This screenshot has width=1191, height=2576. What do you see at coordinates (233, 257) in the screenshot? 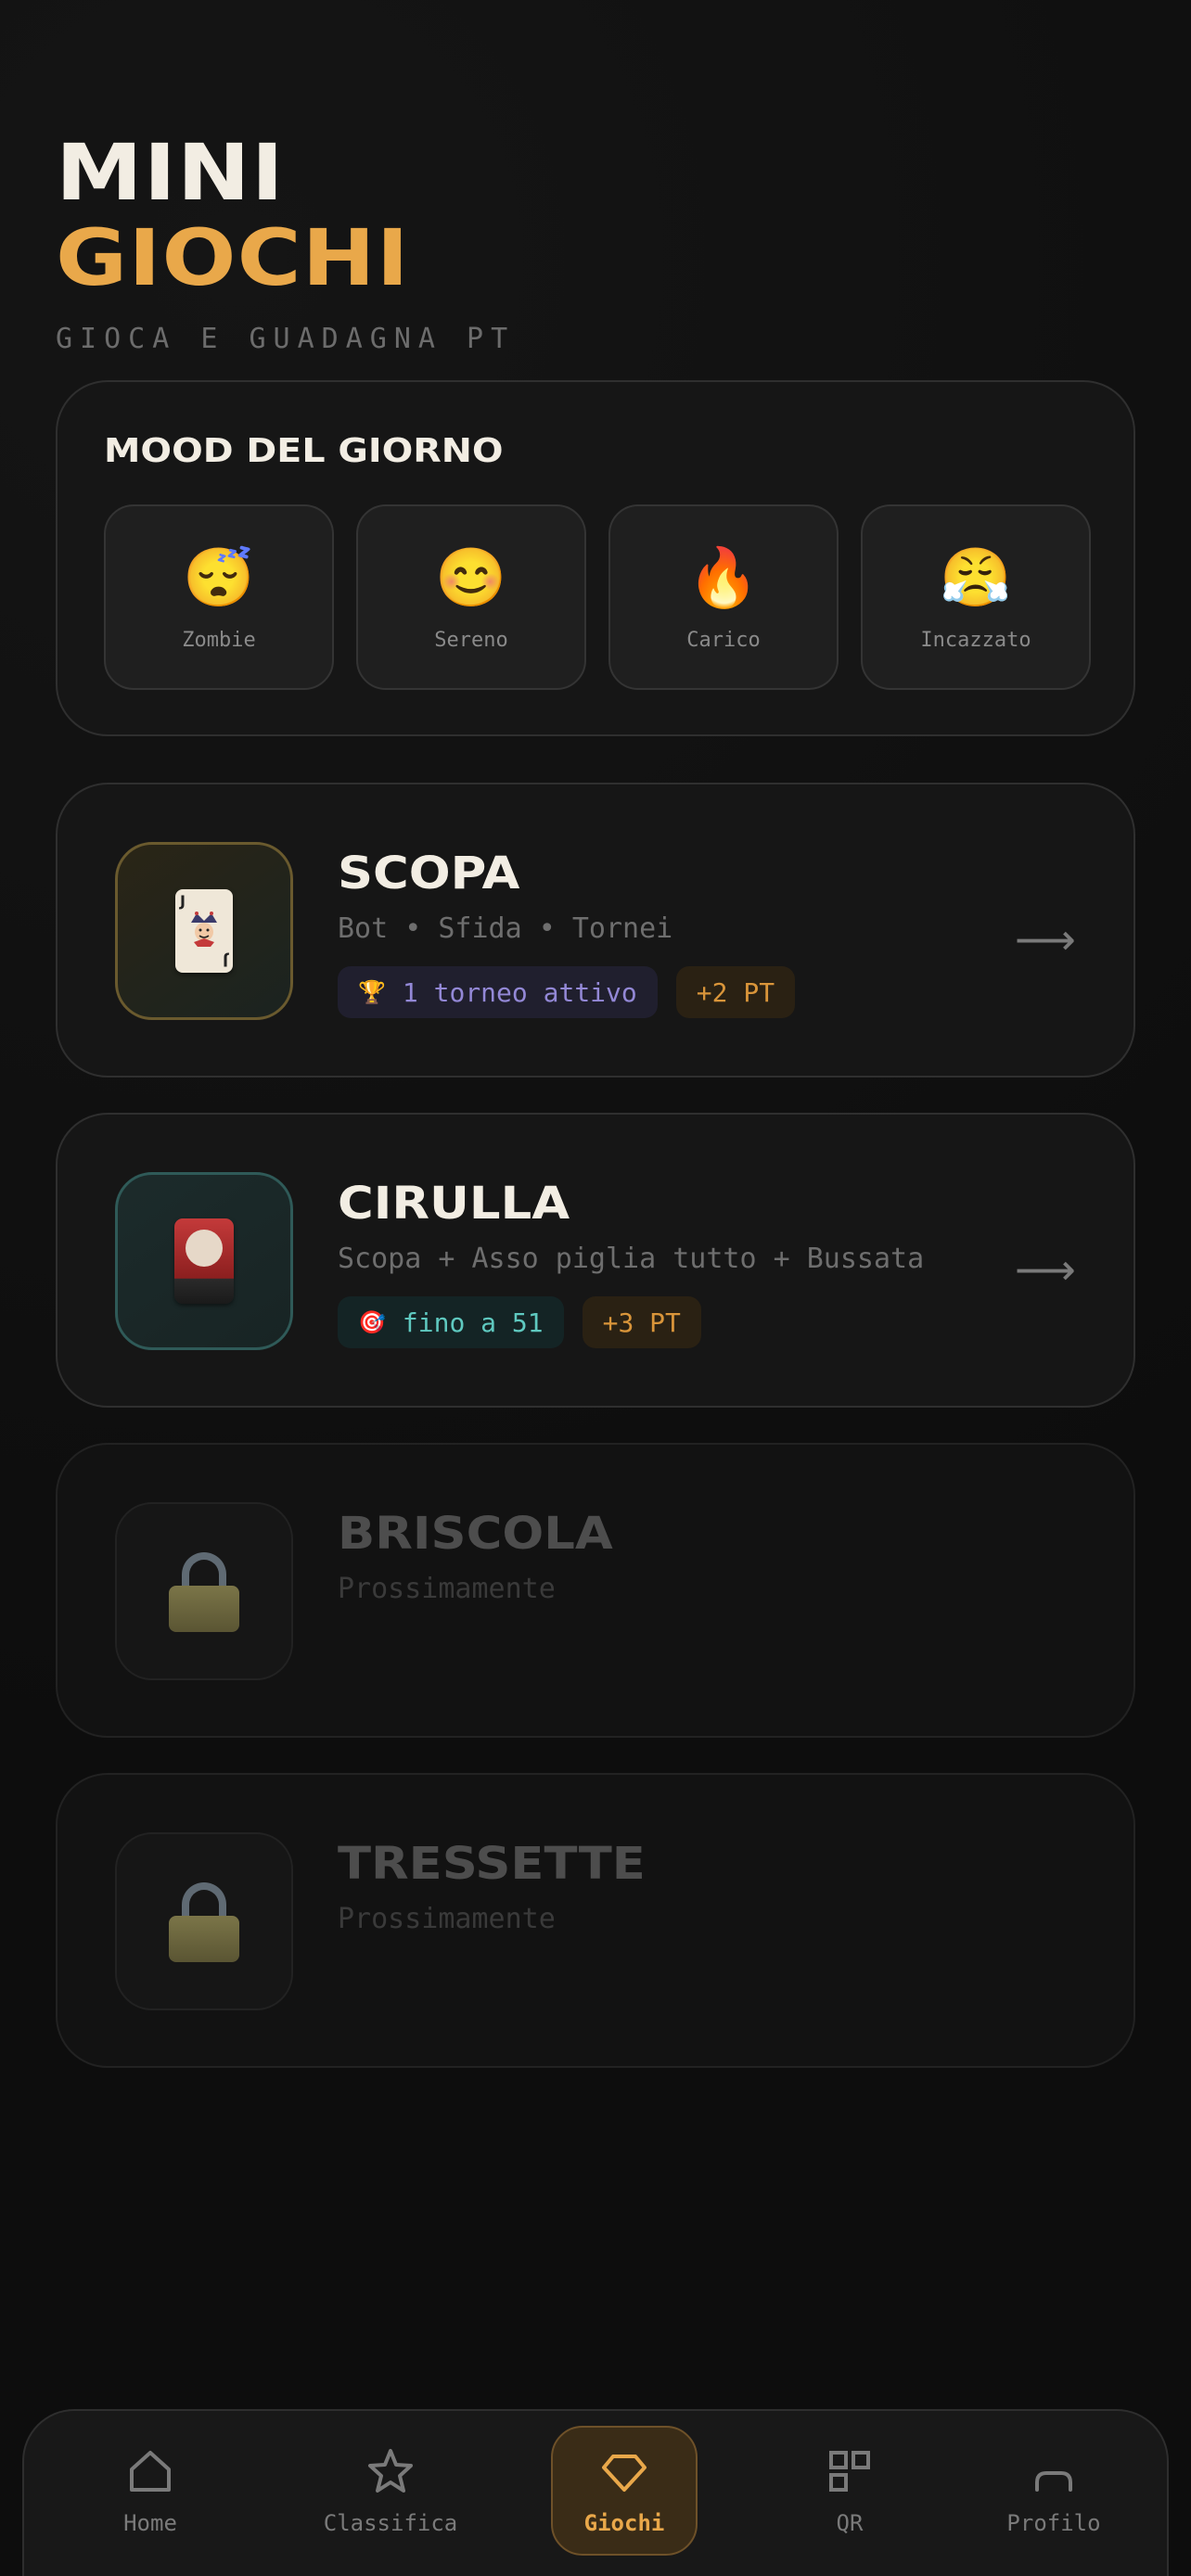
I see `page-title-line2: GIOCHI` at bounding box center [233, 257].